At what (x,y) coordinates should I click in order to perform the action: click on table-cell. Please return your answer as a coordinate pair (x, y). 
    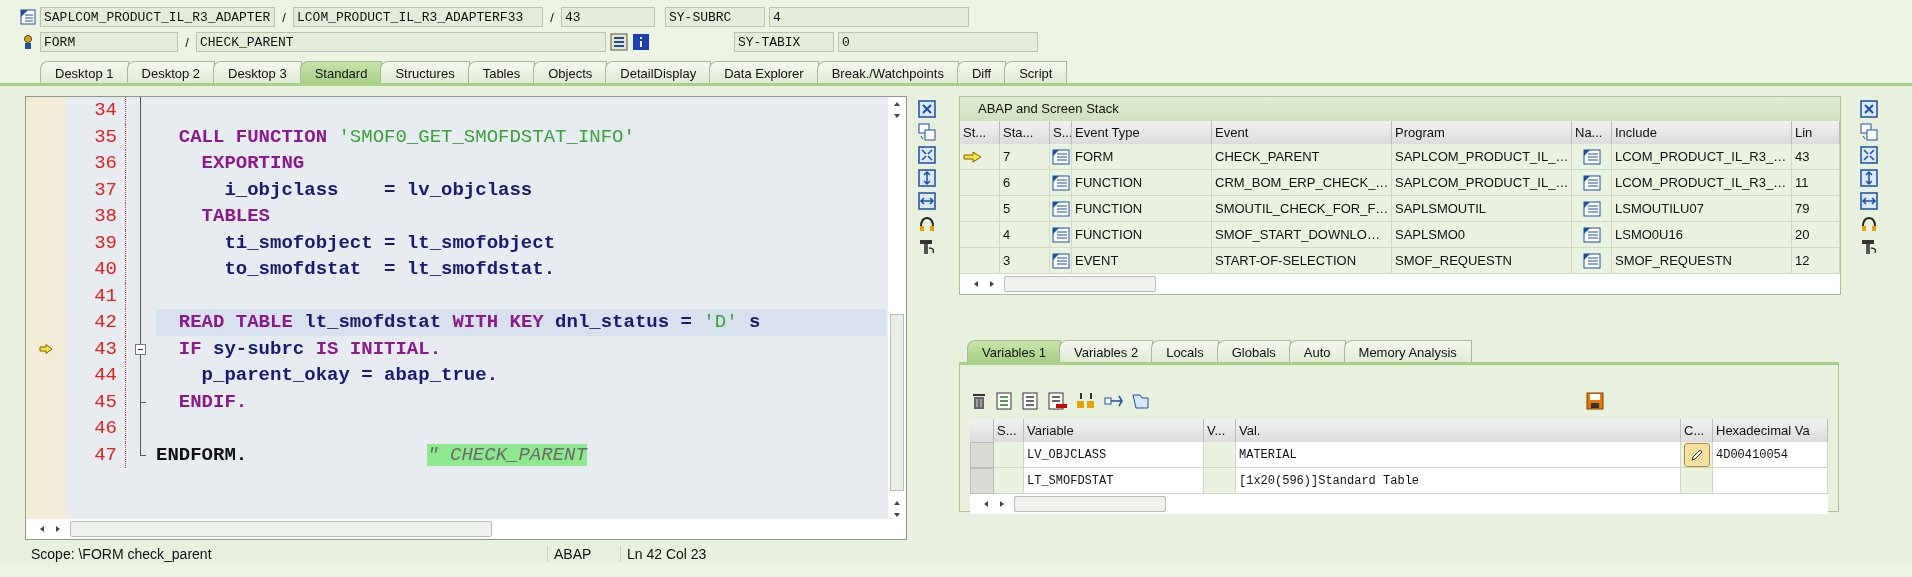
    Looking at the image, I should click on (1009, 481).